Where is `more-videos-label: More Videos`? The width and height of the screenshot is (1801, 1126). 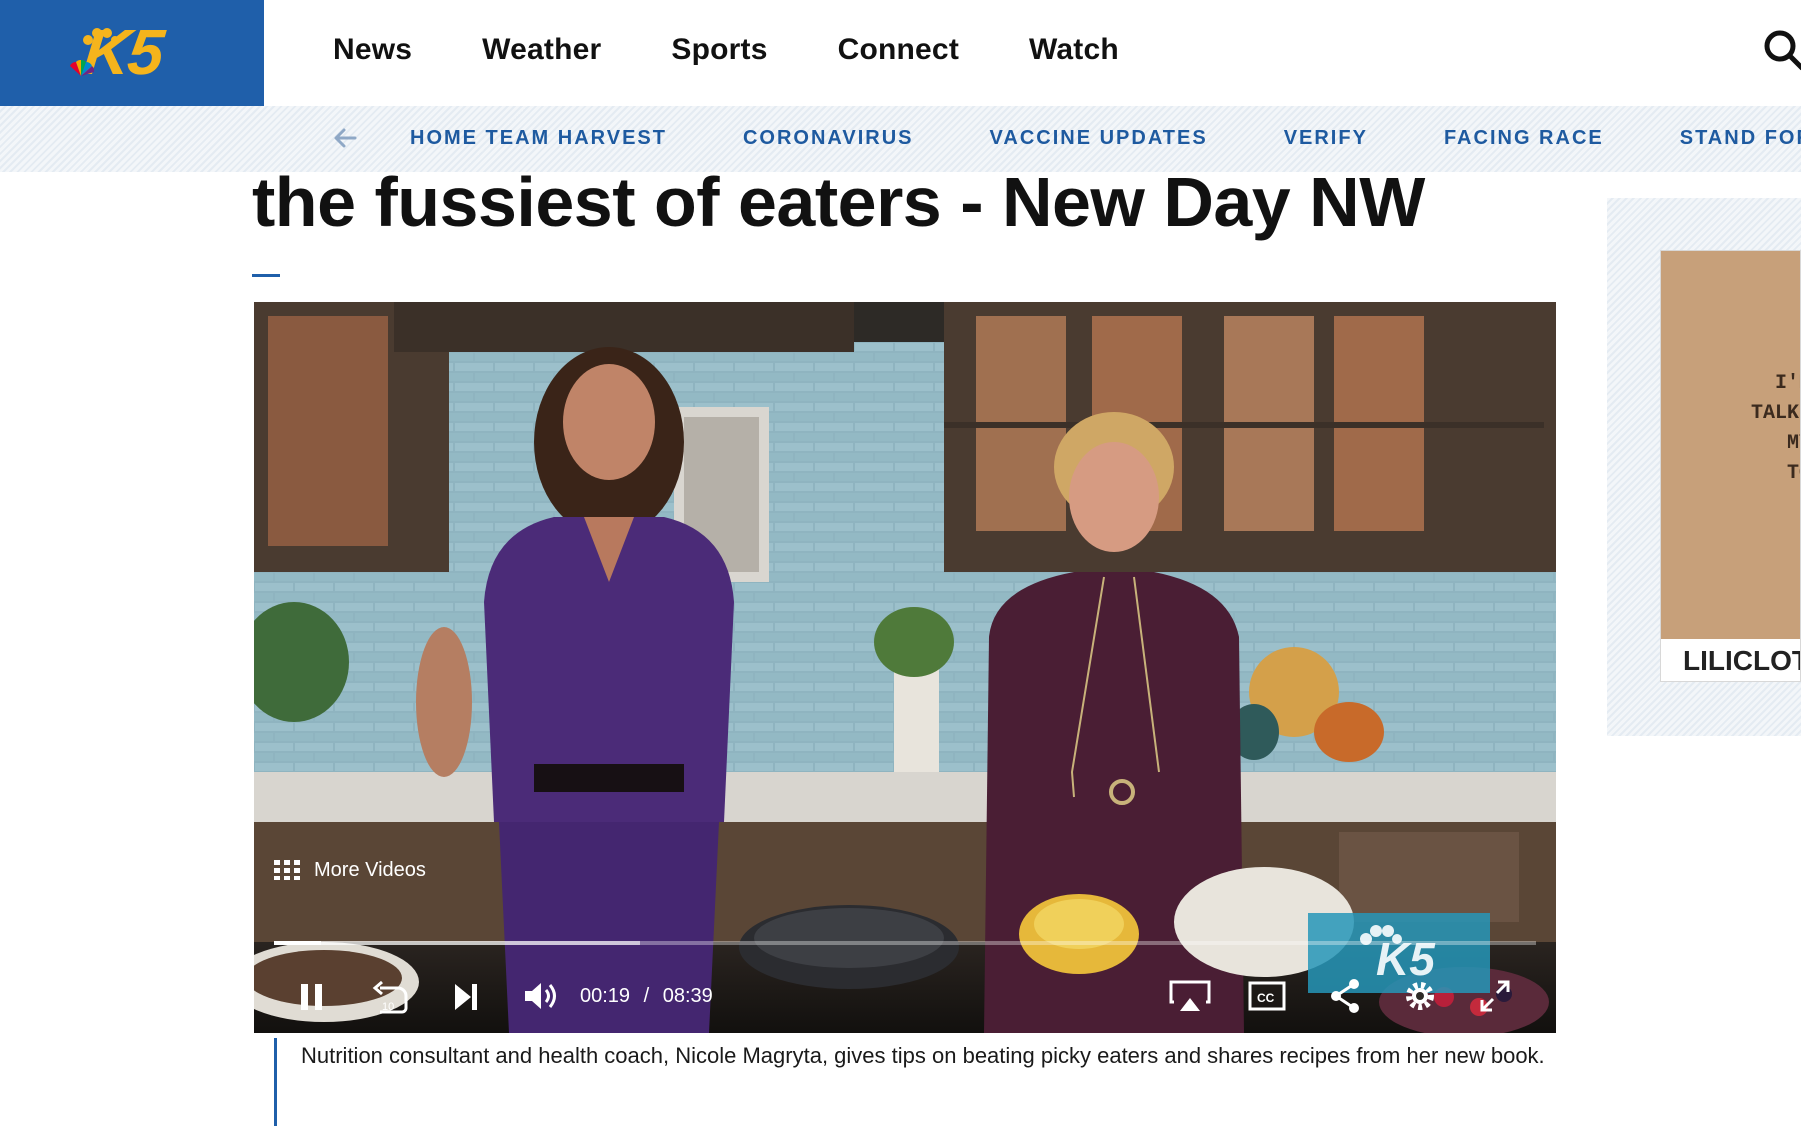
more-videos-label: More Videos is located at coordinates (370, 870).